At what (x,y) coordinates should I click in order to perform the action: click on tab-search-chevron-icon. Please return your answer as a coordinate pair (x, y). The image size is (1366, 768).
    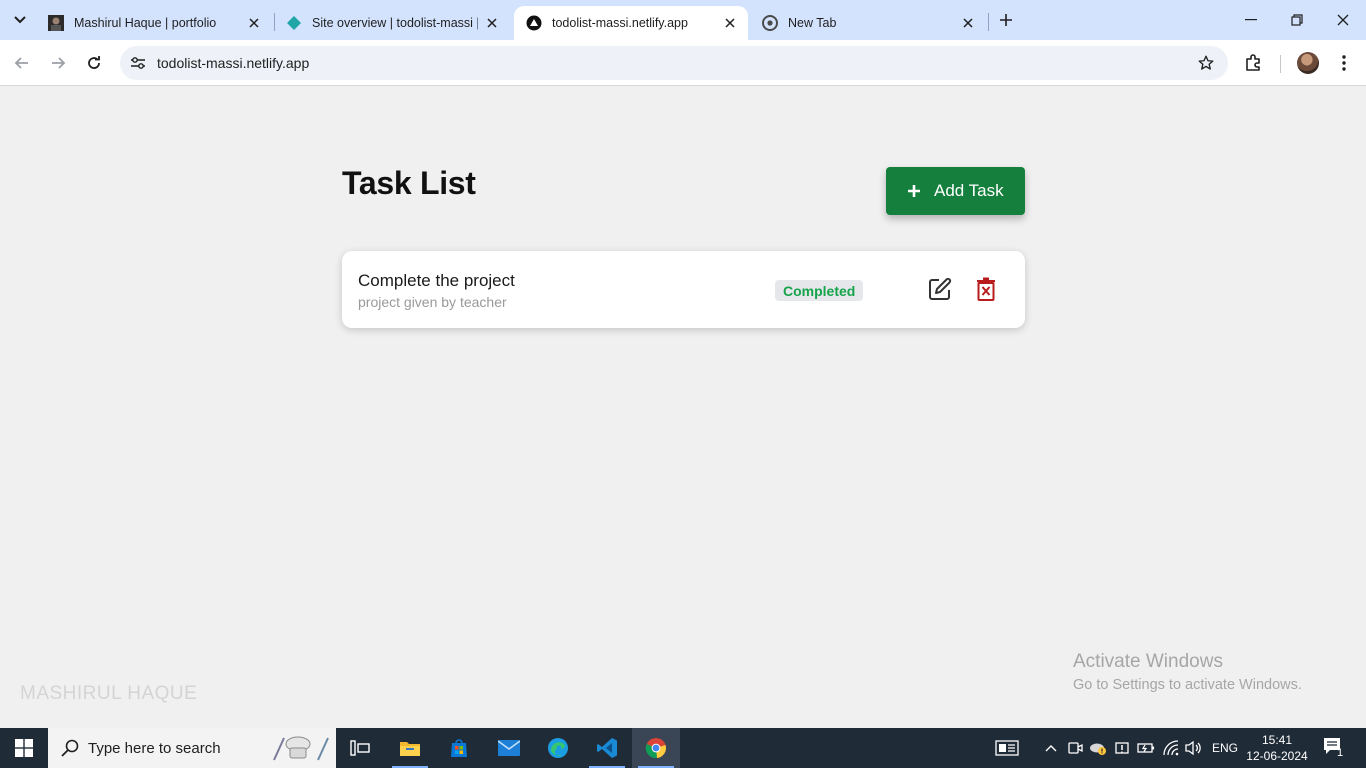
    Looking at the image, I should click on (20, 20).